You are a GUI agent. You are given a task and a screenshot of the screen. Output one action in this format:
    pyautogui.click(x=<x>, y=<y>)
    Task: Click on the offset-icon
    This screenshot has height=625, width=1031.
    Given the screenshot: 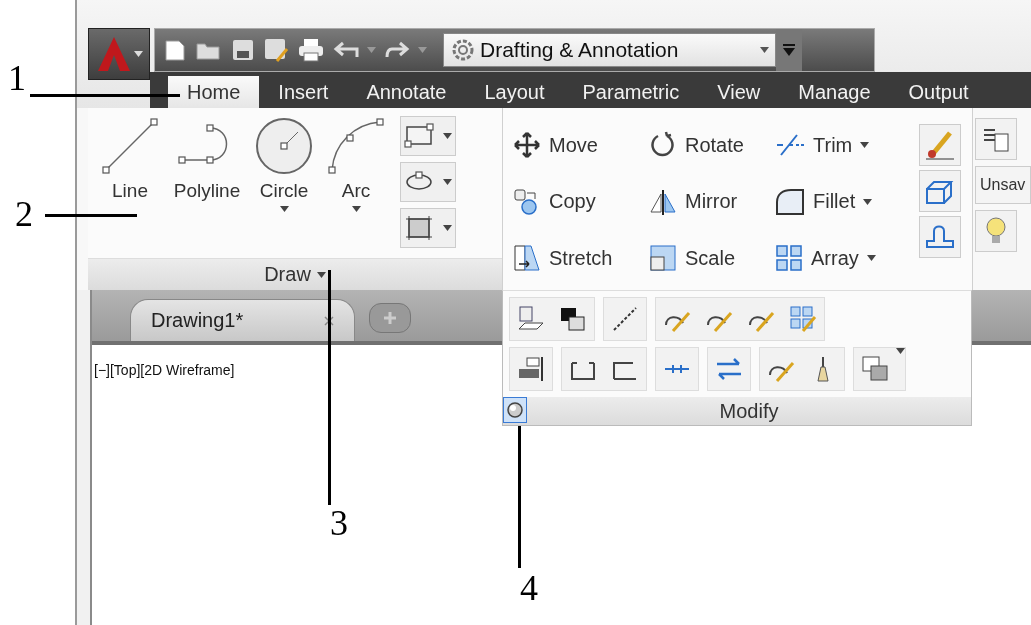 What is the action you would take?
    pyautogui.click(x=940, y=237)
    